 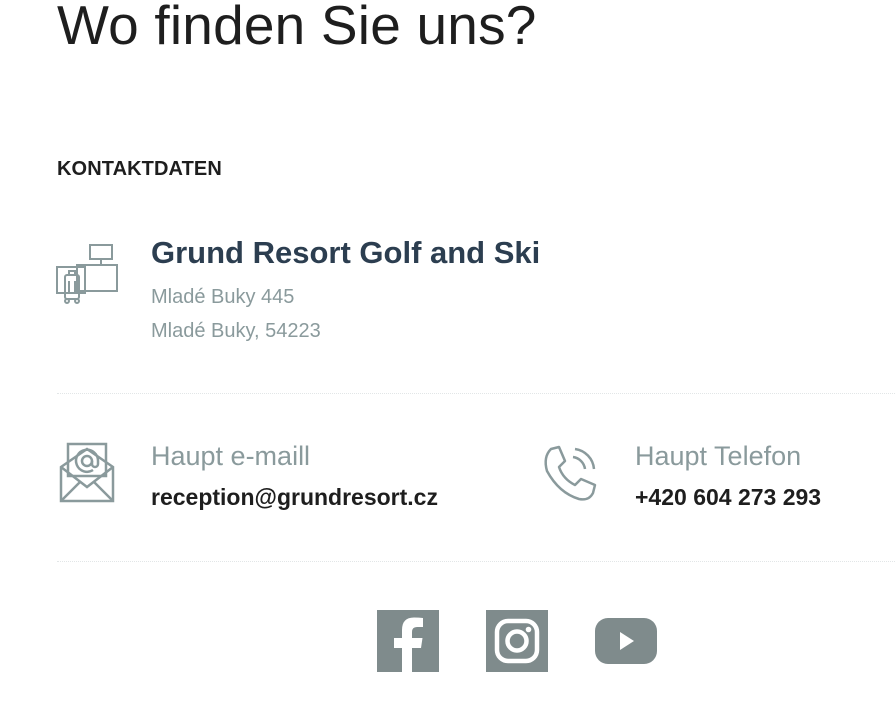 What do you see at coordinates (626, 643) in the screenshot?
I see `youtube-icon` at bounding box center [626, 643].